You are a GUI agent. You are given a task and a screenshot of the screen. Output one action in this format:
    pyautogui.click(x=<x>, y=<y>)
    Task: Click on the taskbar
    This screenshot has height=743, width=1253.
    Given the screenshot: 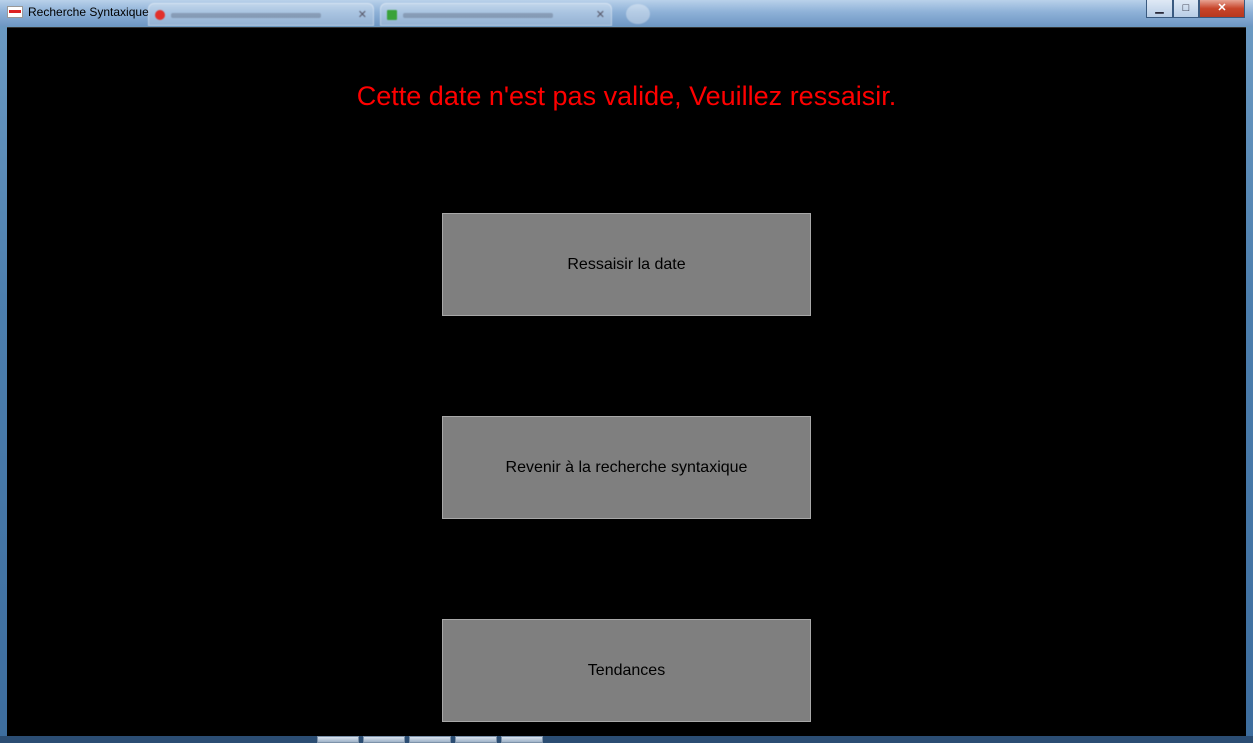 What is the action you would take?
    pyautogui.click(x=626, y=739)
    